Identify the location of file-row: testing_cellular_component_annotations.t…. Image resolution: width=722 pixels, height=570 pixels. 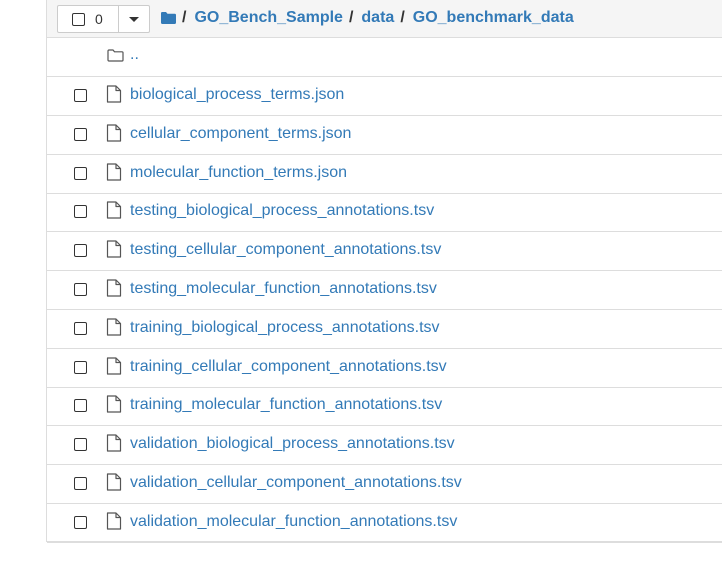
(384, 252).